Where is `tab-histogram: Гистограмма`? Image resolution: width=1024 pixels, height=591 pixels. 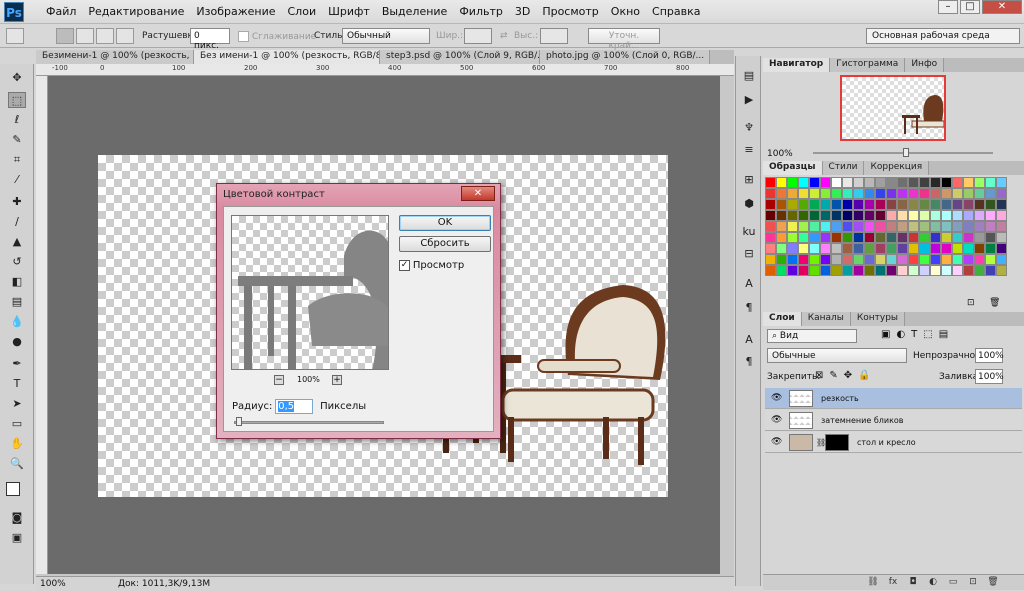
tab-histogram: Гистограмма is located at coordinates (868, 65).